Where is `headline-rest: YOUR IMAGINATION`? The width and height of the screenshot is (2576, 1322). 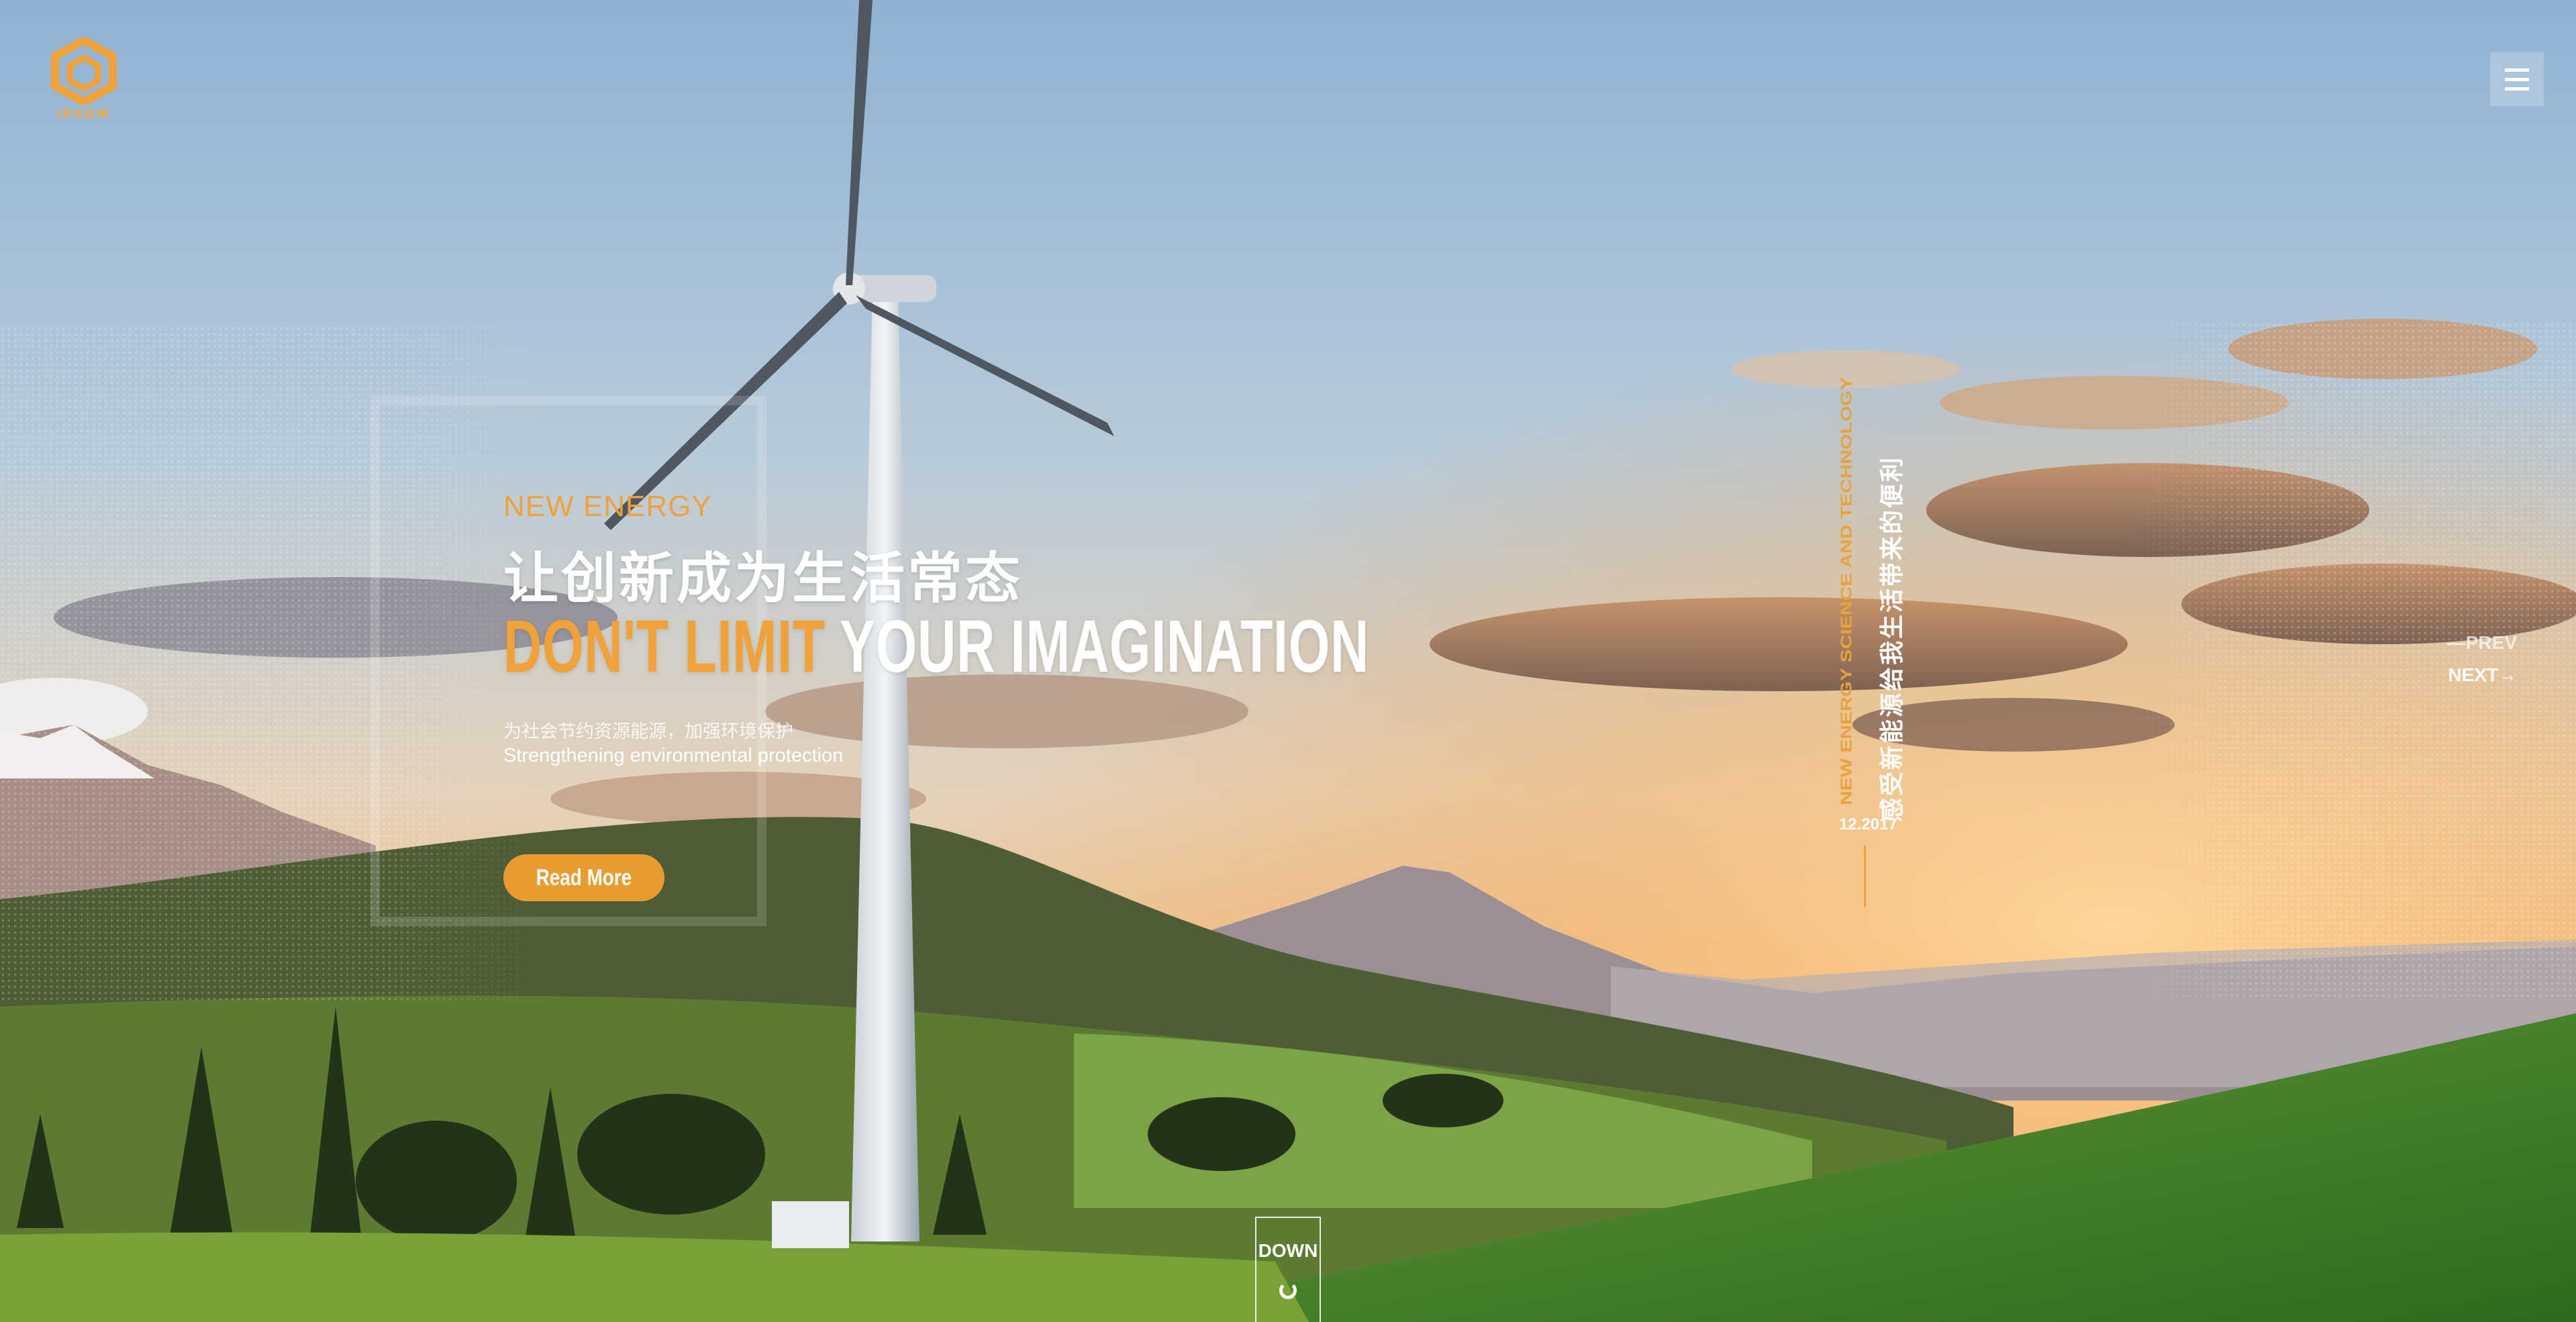
headline-rest: YOUR IMAGINATION is located at coordinates (1105, 646).